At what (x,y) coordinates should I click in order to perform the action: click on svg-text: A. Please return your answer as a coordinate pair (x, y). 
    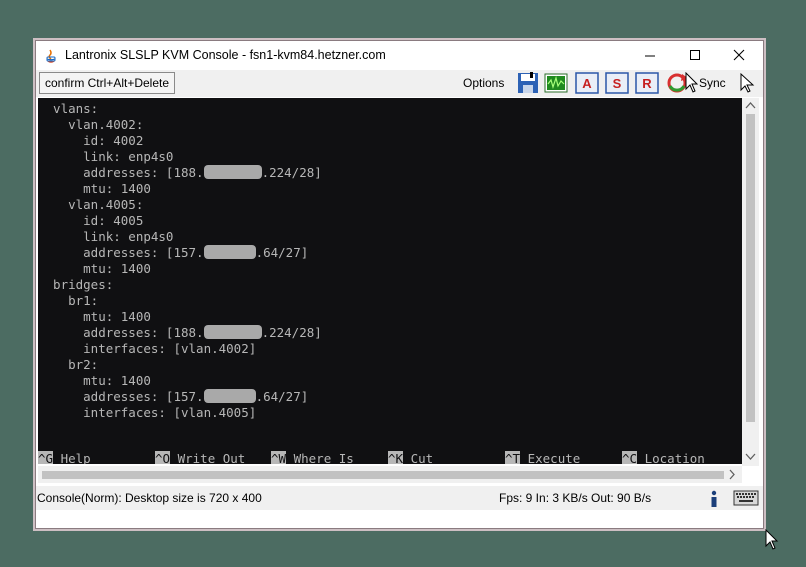
    Looking at the image, I should click on (587, 83).